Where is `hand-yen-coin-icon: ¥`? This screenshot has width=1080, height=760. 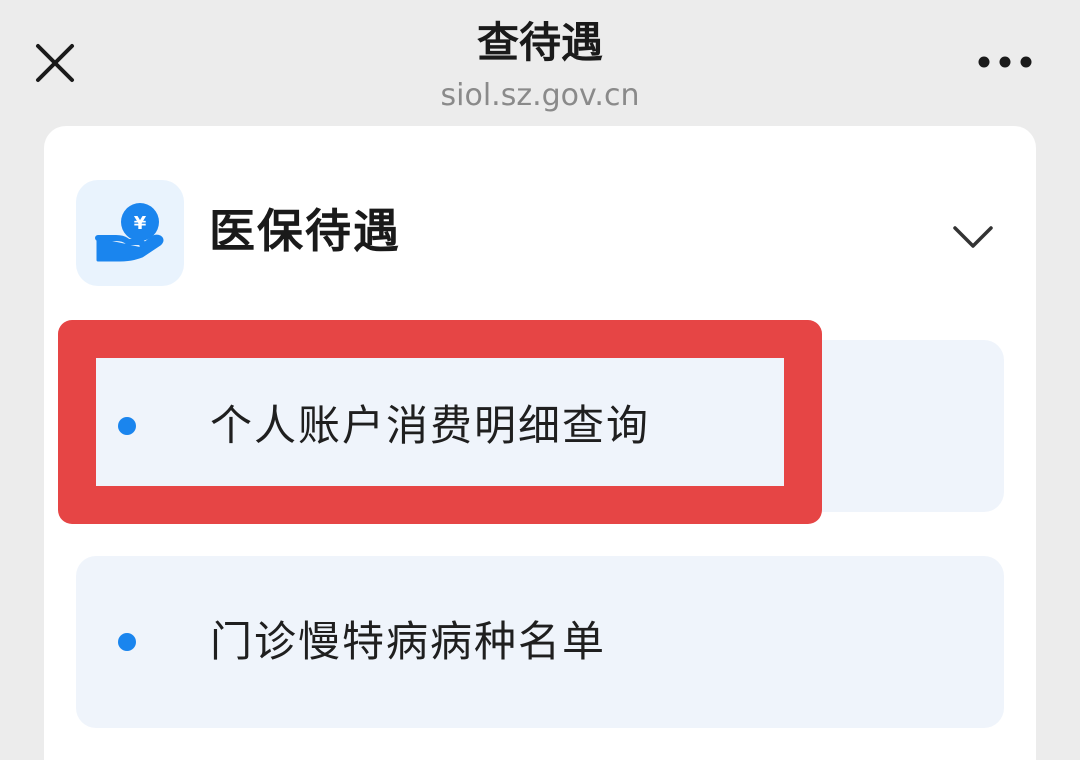
hand-yen-coin-icon: ¥ is located at coordinates (129, 232).